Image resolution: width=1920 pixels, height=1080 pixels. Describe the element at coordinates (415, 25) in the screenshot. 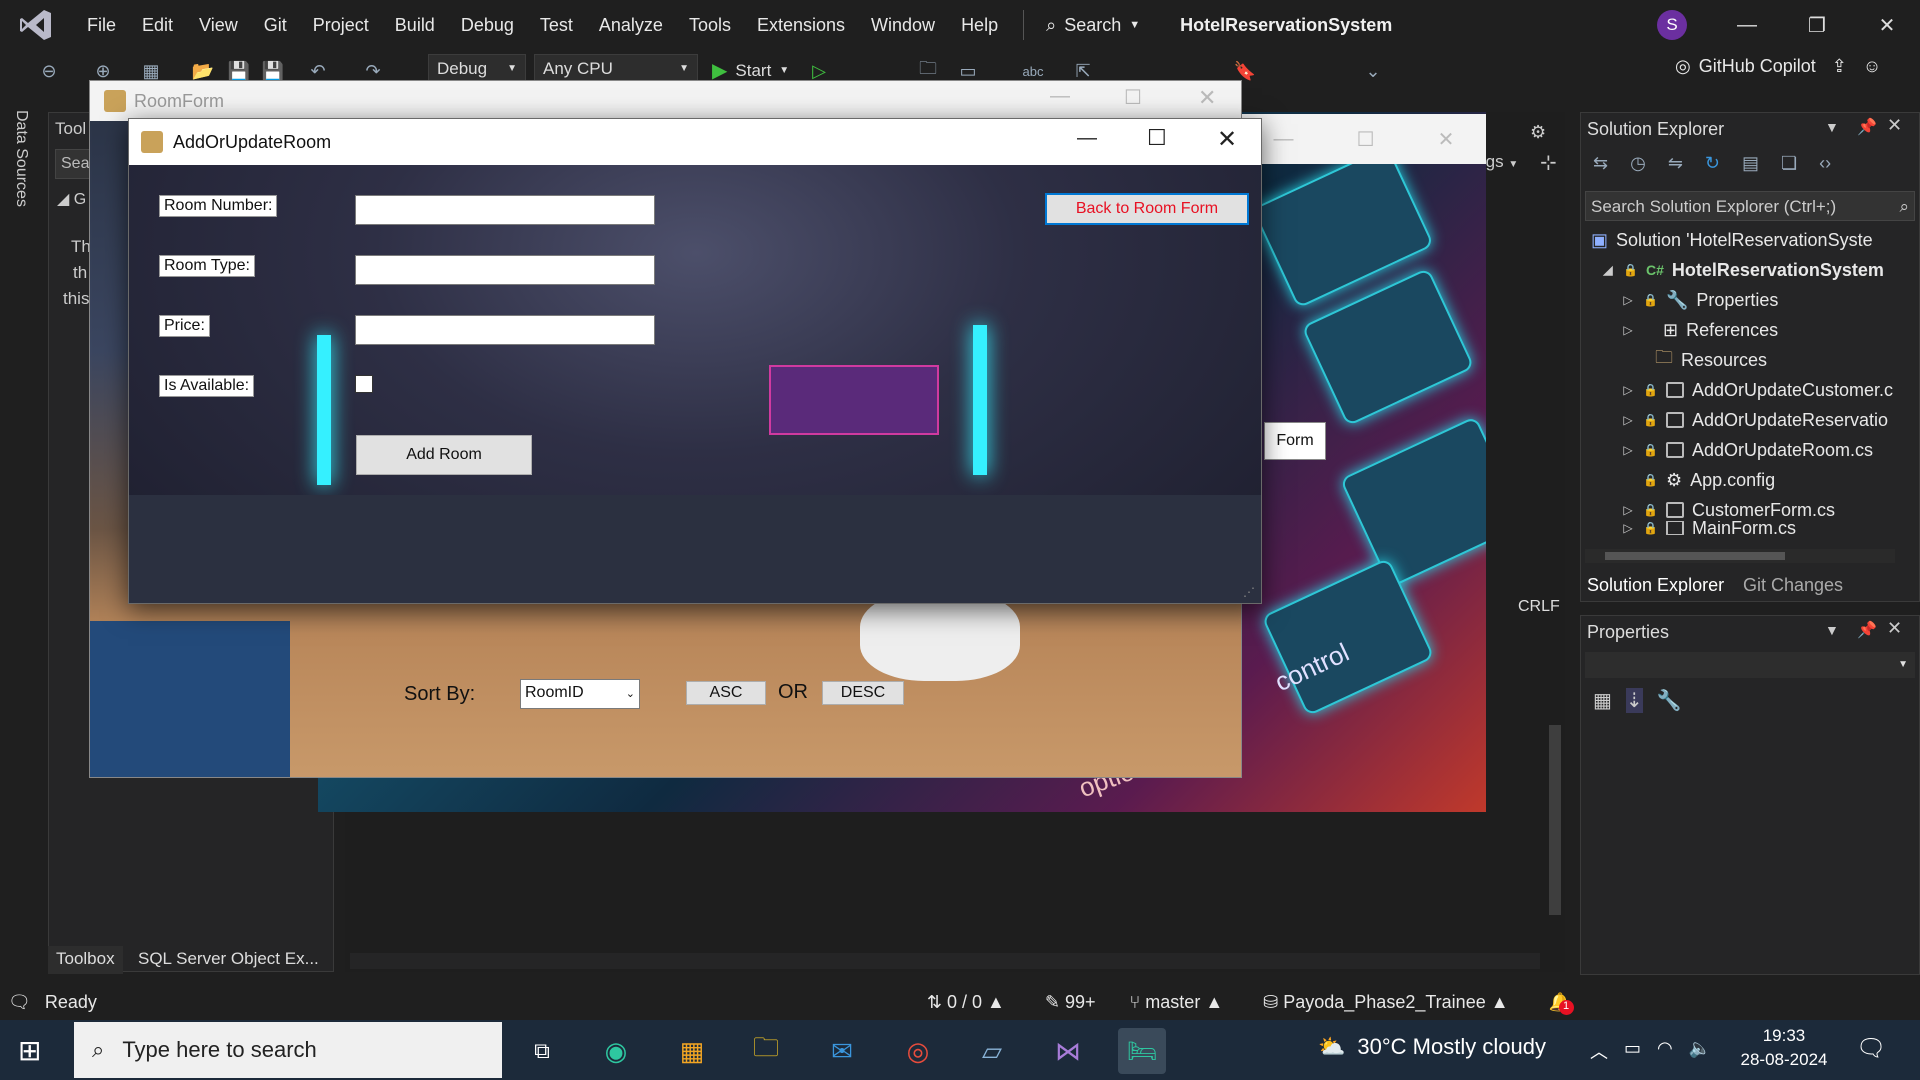

I see `menu-build: Build` at that location.